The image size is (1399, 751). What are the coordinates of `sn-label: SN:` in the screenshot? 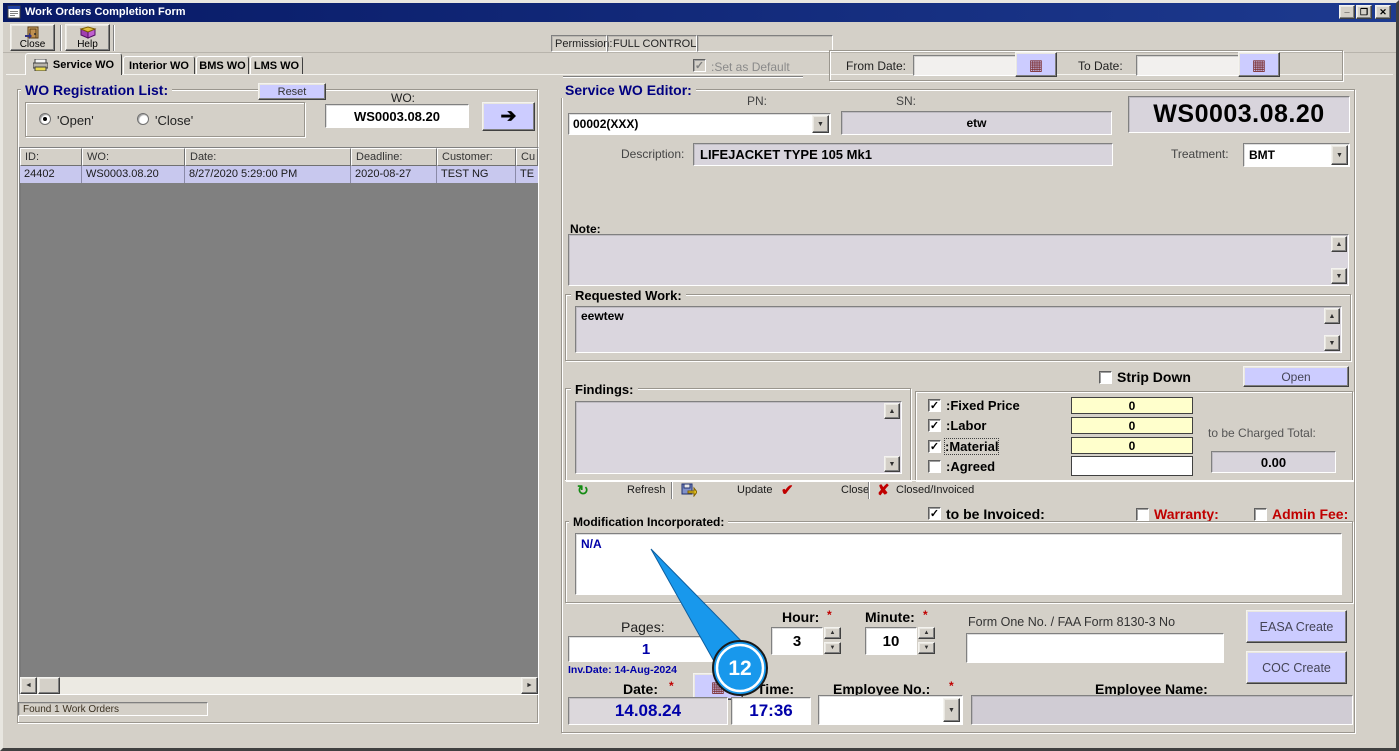 It's located at (906, 101).